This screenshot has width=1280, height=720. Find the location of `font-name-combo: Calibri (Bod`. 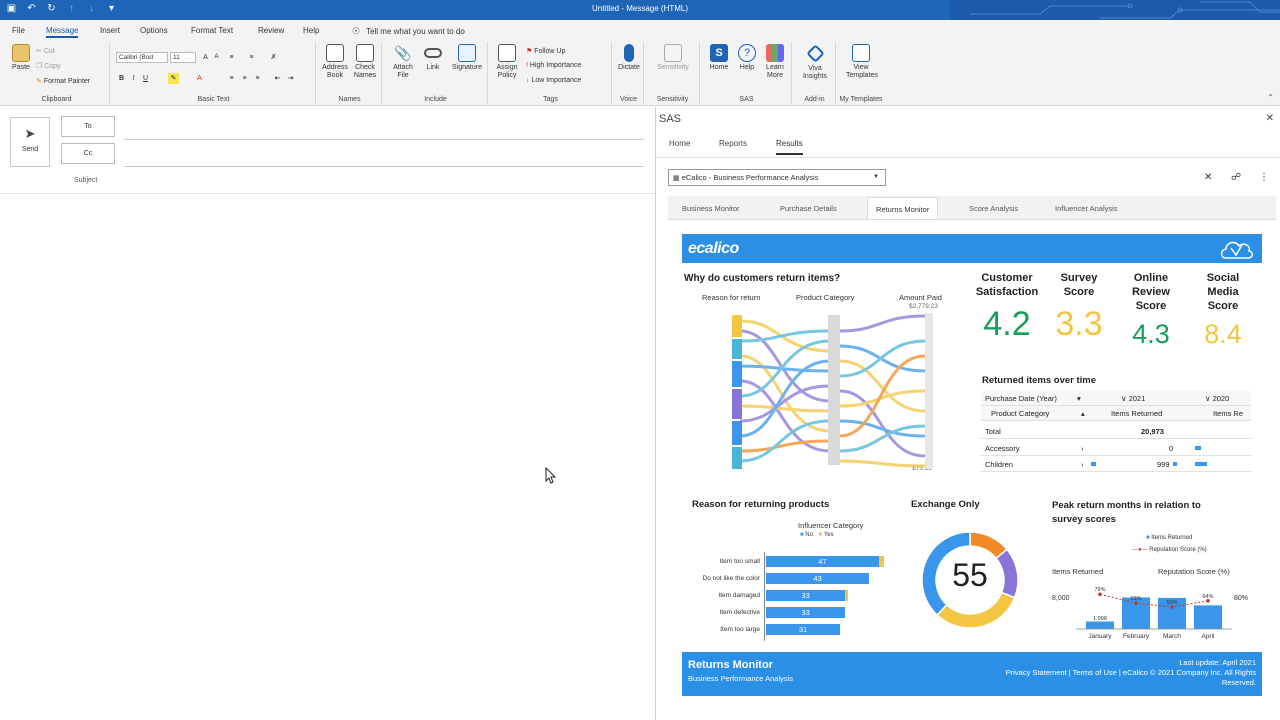

font-name-combo: Calibri (Bod is located at coordinates (142, 57).